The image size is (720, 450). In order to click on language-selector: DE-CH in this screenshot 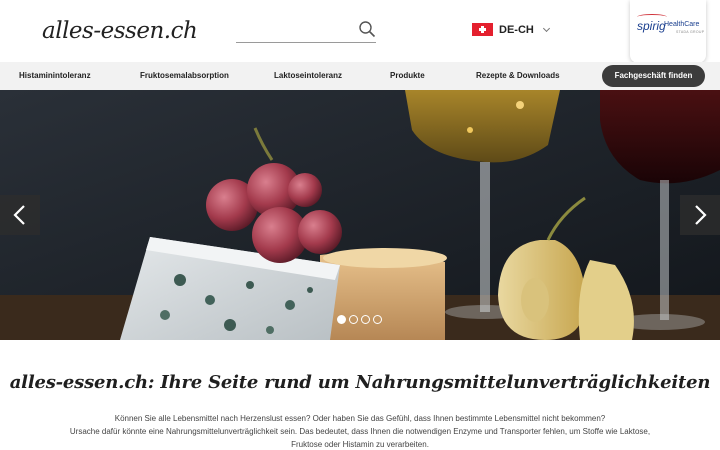, I will do `click(511, 29)`.